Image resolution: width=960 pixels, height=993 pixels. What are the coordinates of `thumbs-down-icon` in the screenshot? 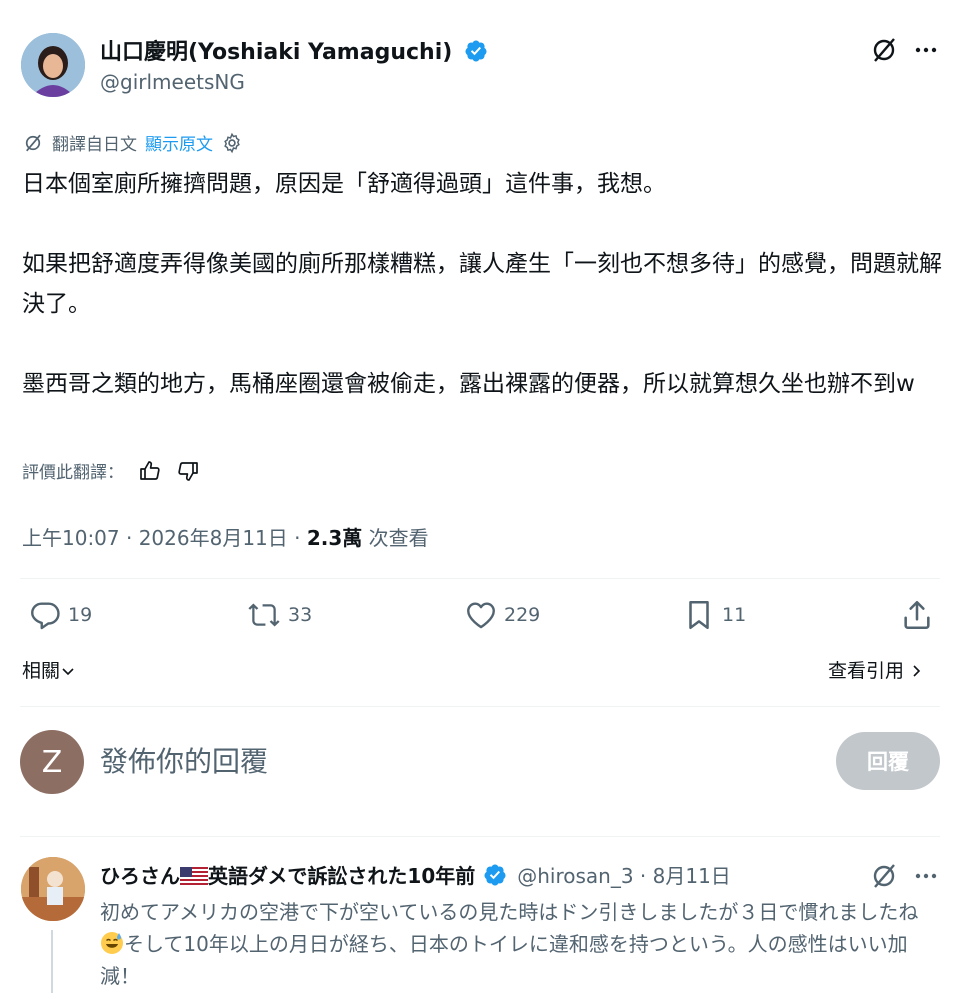 It's located at (188, 471).